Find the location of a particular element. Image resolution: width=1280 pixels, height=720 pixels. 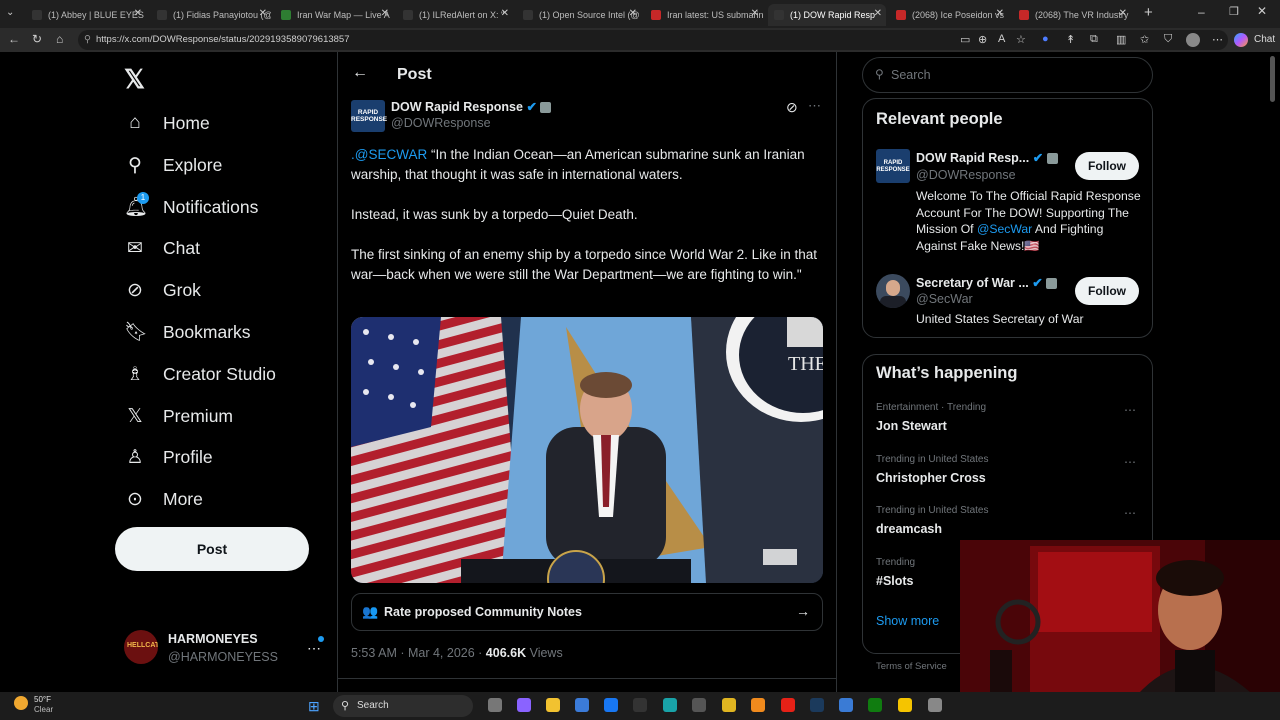

extension2-icon: ↟ is located at coordinates (1070, 39).